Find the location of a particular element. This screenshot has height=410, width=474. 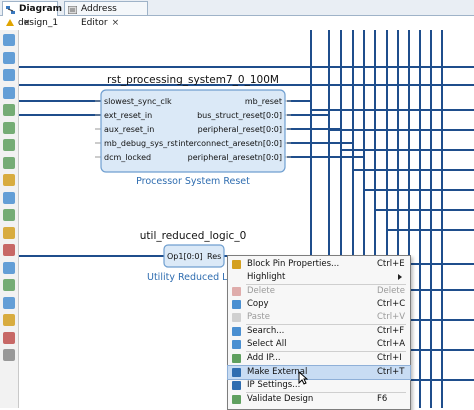

diagram-toolbar is located at coordinates (9, 219).